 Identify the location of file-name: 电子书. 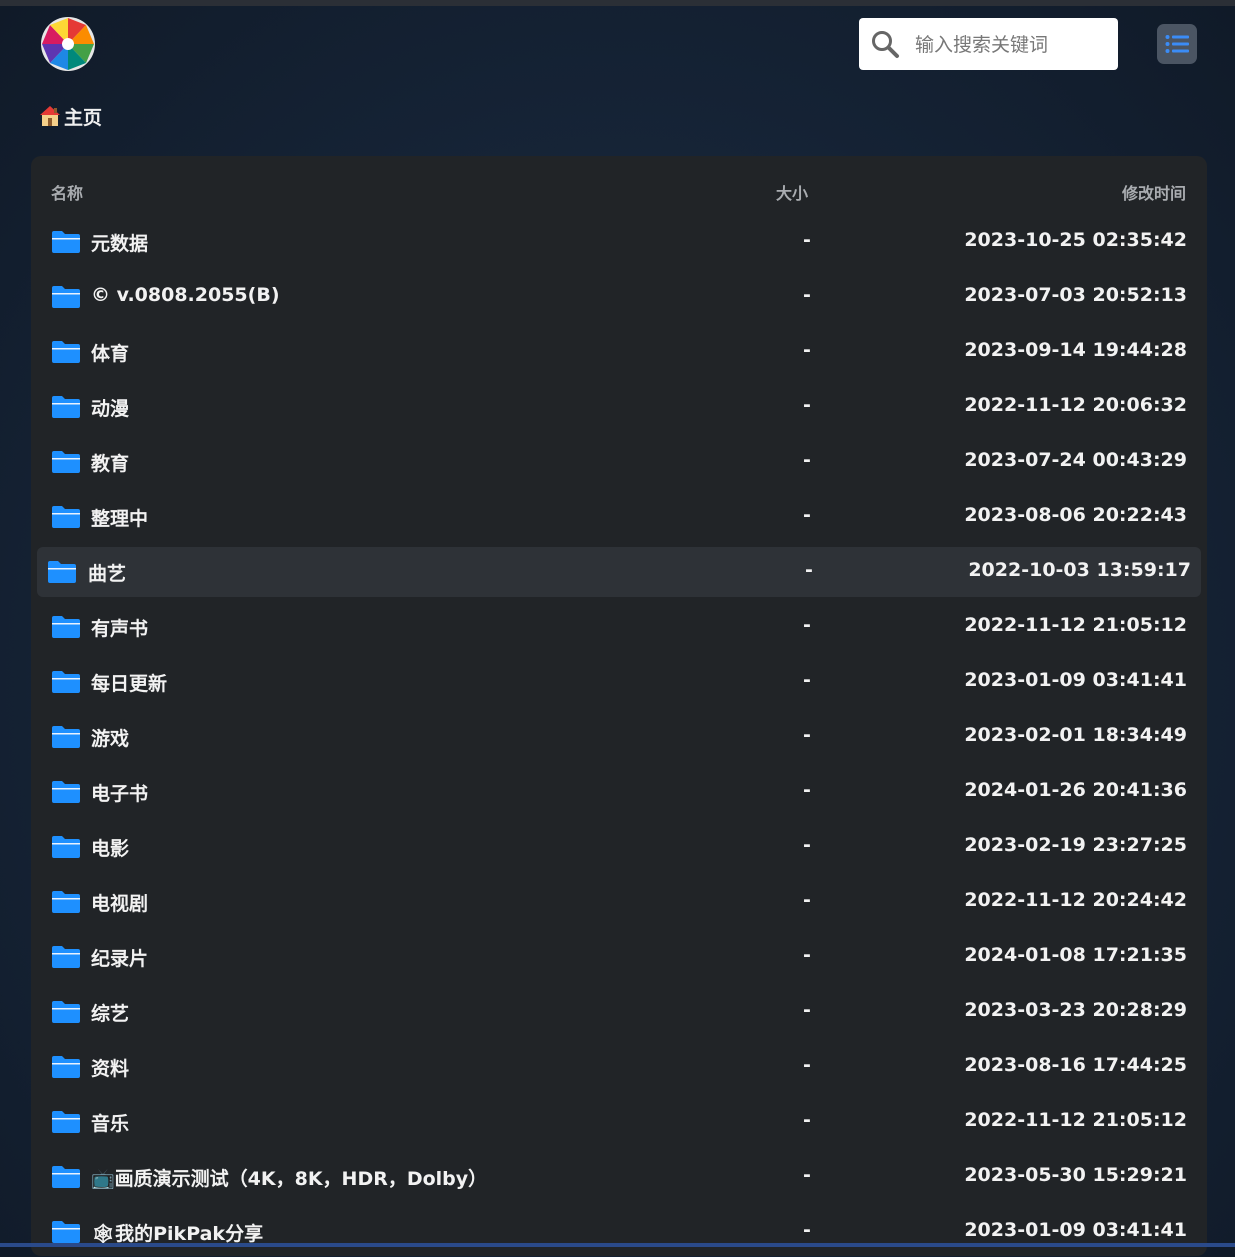
(119, 792).